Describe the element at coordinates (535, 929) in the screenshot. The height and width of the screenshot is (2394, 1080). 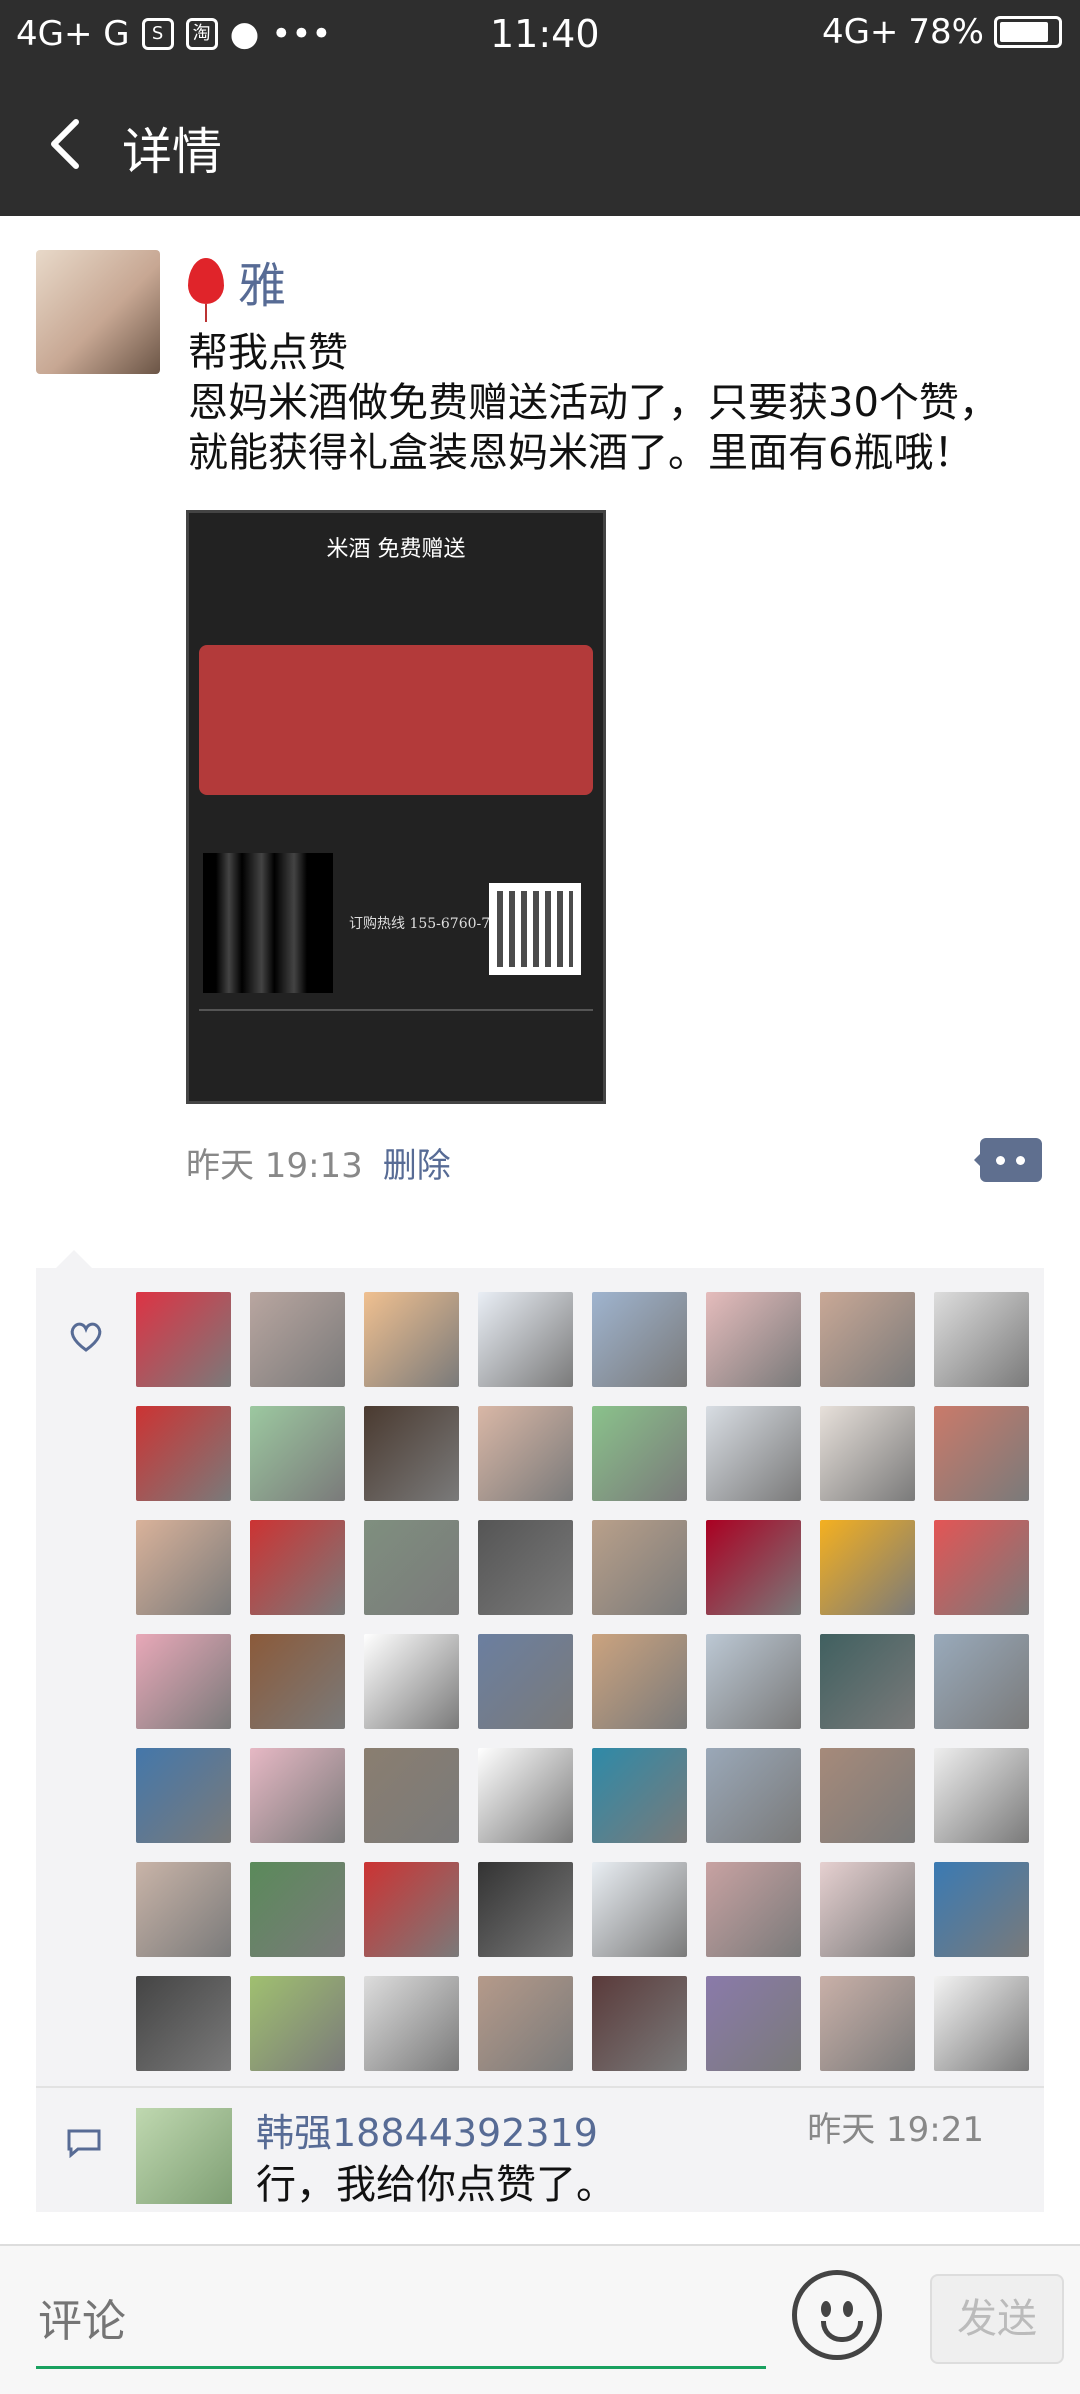
I see `qr-code` at that location.